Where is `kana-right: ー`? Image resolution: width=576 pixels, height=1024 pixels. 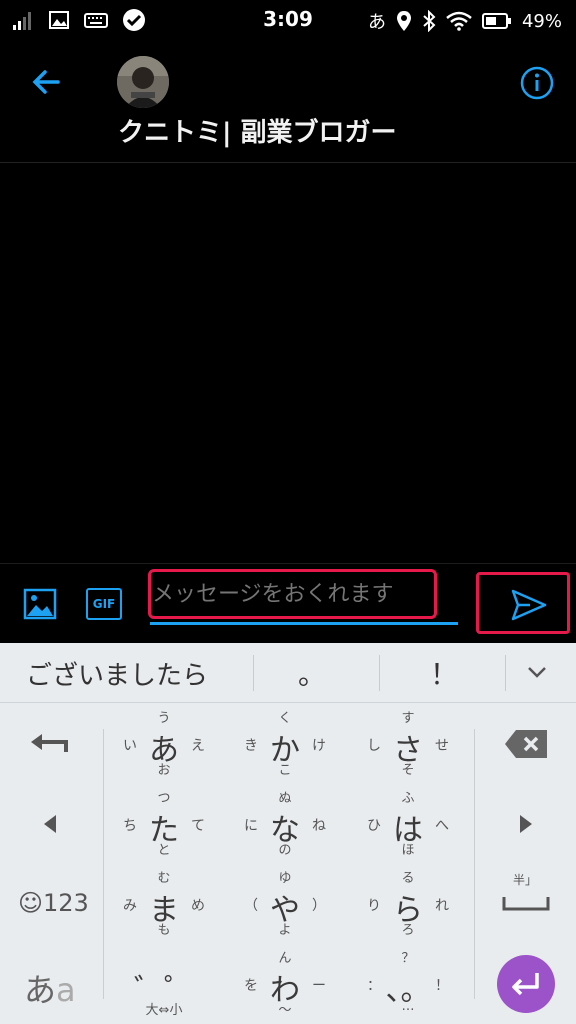 kana-right: ー is located at coordinates (319, 986).